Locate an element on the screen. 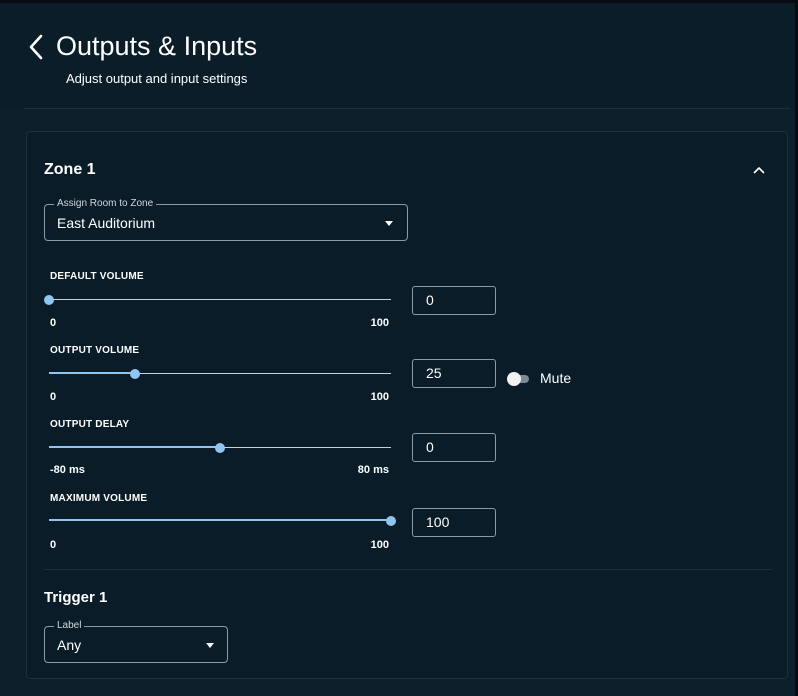 The height and width of the screenshot is (696, 798). output-delay-min: -80 ms is located at coordinates (67, 470).